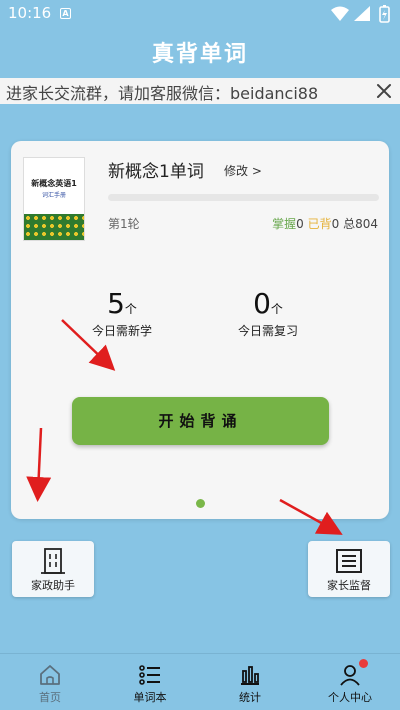  What do you see at coordinates (350, 675) in the screenshot?
I see `person-icon` at bounding box center [350, 675].